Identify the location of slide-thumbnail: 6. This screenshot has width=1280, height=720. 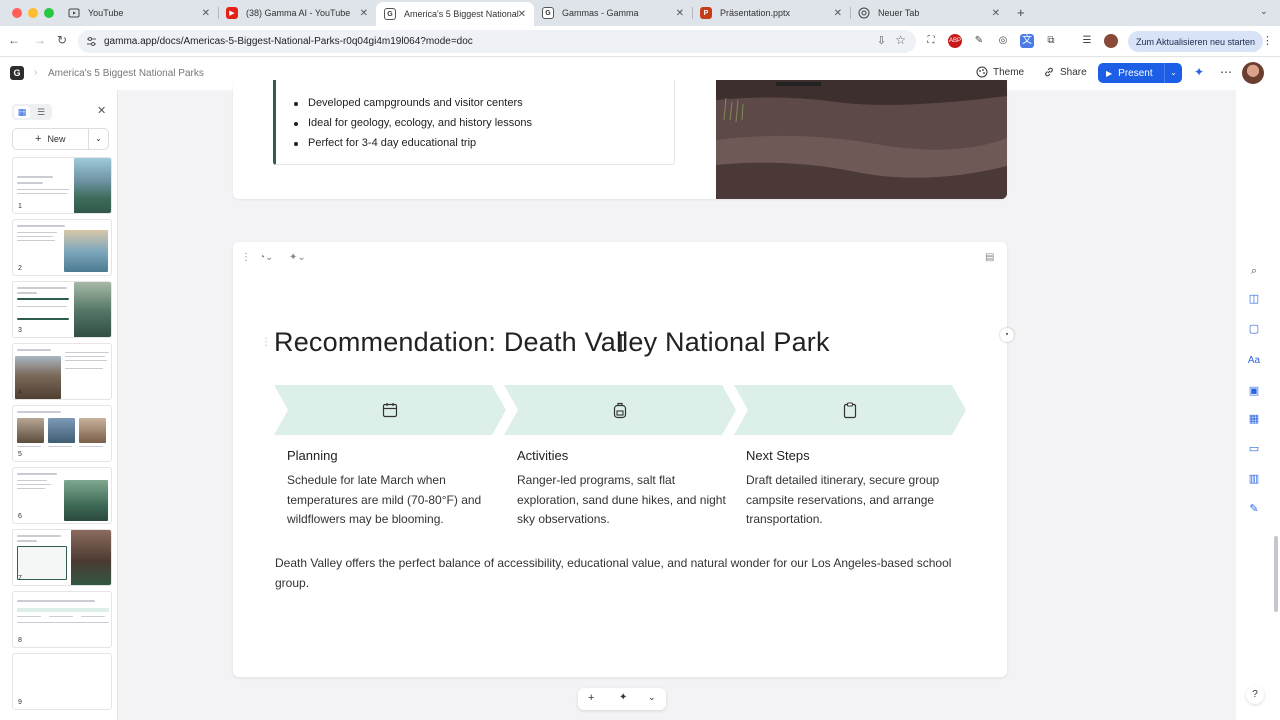
(62, 495).